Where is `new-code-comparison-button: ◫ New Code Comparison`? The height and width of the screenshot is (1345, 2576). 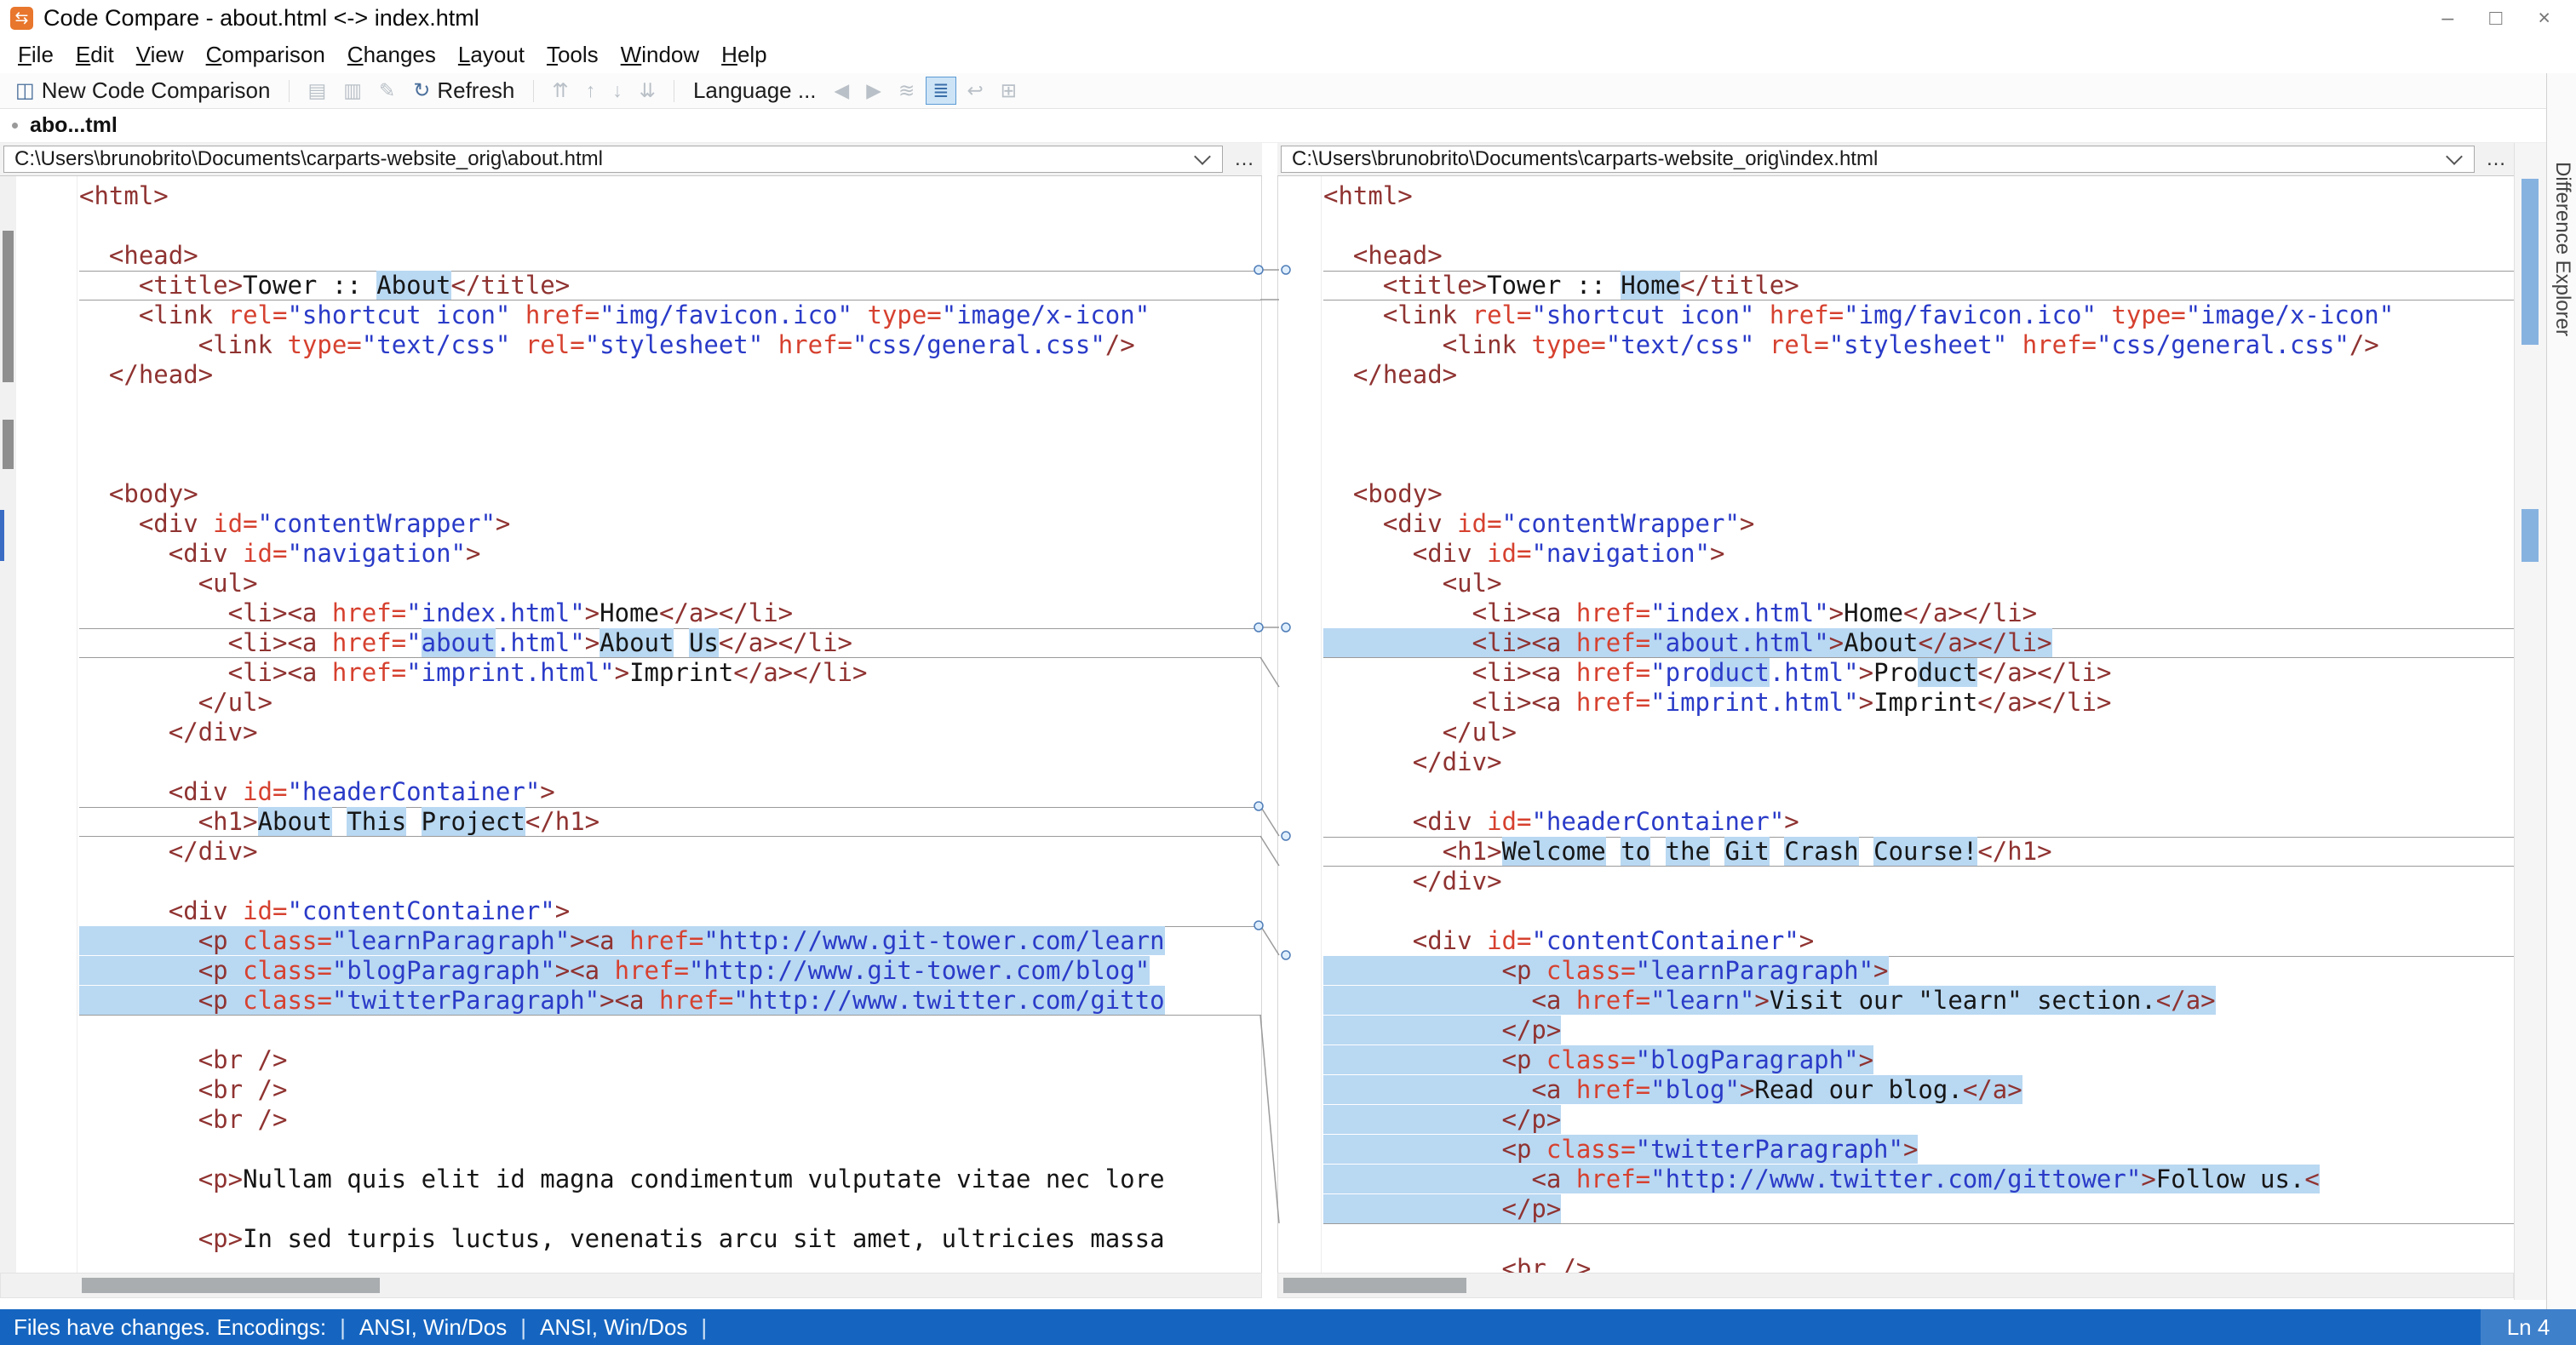 new-code-comparison-button: ◫ New Code Comparison is located at coordinates (143, 91).